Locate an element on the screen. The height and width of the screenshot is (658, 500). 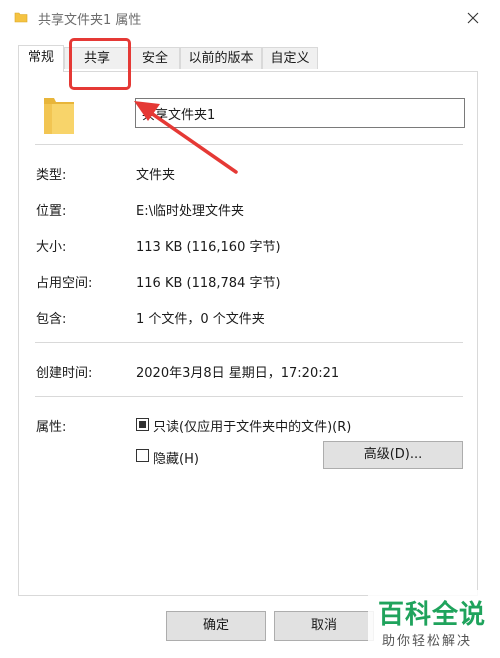
watermark-logo: 百科全说 助你轻松解决 is located at coordinates (434, 624).